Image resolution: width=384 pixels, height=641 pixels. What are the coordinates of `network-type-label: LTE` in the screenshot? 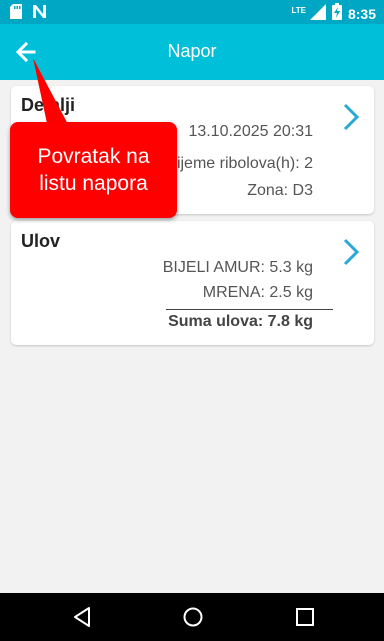 It's located at (298, 10).